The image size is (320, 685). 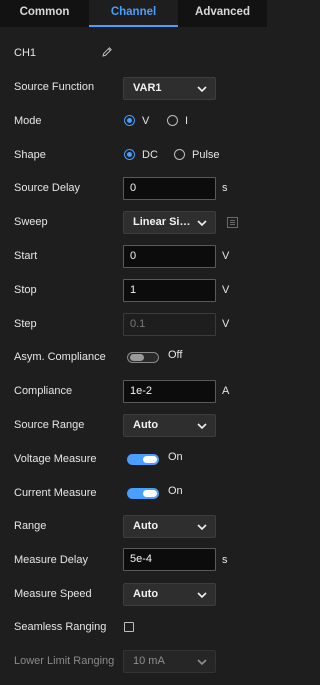 What do you see at coordinates (187, 121) in the screenshot?
I see `mode-i-label: I` at bounding box center [187, 121].